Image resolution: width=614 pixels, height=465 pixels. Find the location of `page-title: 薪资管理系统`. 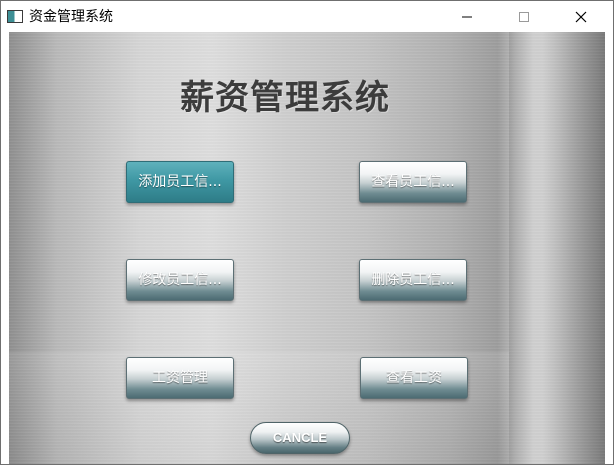

page-title: 薪资管理系统 is located at coordinates (285, 98).